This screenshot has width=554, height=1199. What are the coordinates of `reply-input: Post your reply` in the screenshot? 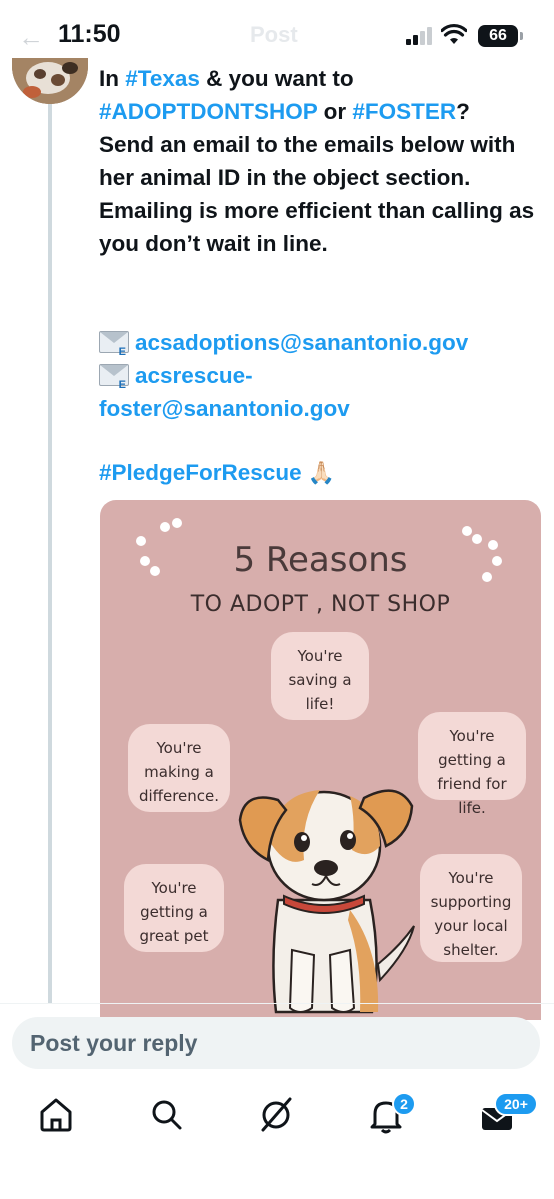 It's located at (276, 1043).